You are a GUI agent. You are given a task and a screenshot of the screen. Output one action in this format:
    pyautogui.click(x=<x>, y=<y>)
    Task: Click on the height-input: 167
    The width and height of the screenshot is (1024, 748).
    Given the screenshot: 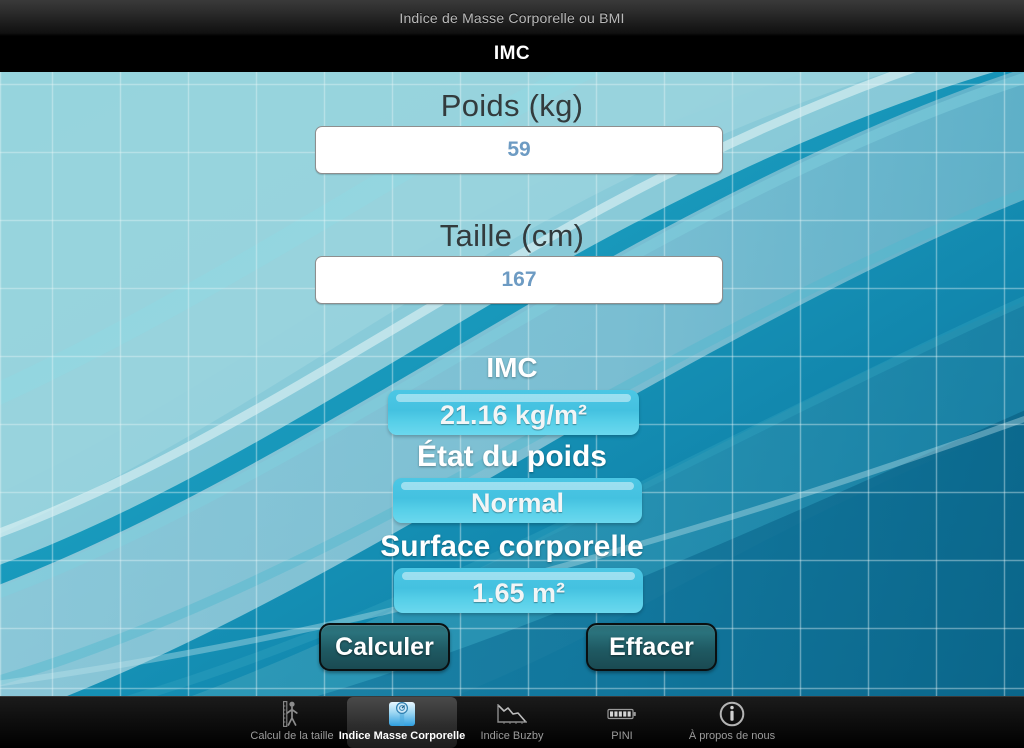 What is the action you would take?
    pyautogui.click(x=519, y=280)
    